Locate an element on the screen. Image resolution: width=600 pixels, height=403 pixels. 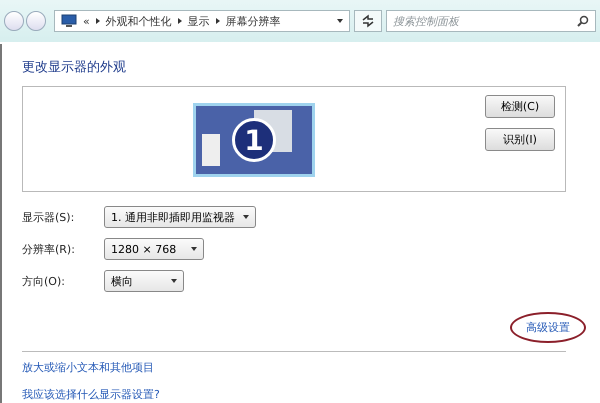
monitor-thumbnail: 1 is located at coordinates (254, 140).